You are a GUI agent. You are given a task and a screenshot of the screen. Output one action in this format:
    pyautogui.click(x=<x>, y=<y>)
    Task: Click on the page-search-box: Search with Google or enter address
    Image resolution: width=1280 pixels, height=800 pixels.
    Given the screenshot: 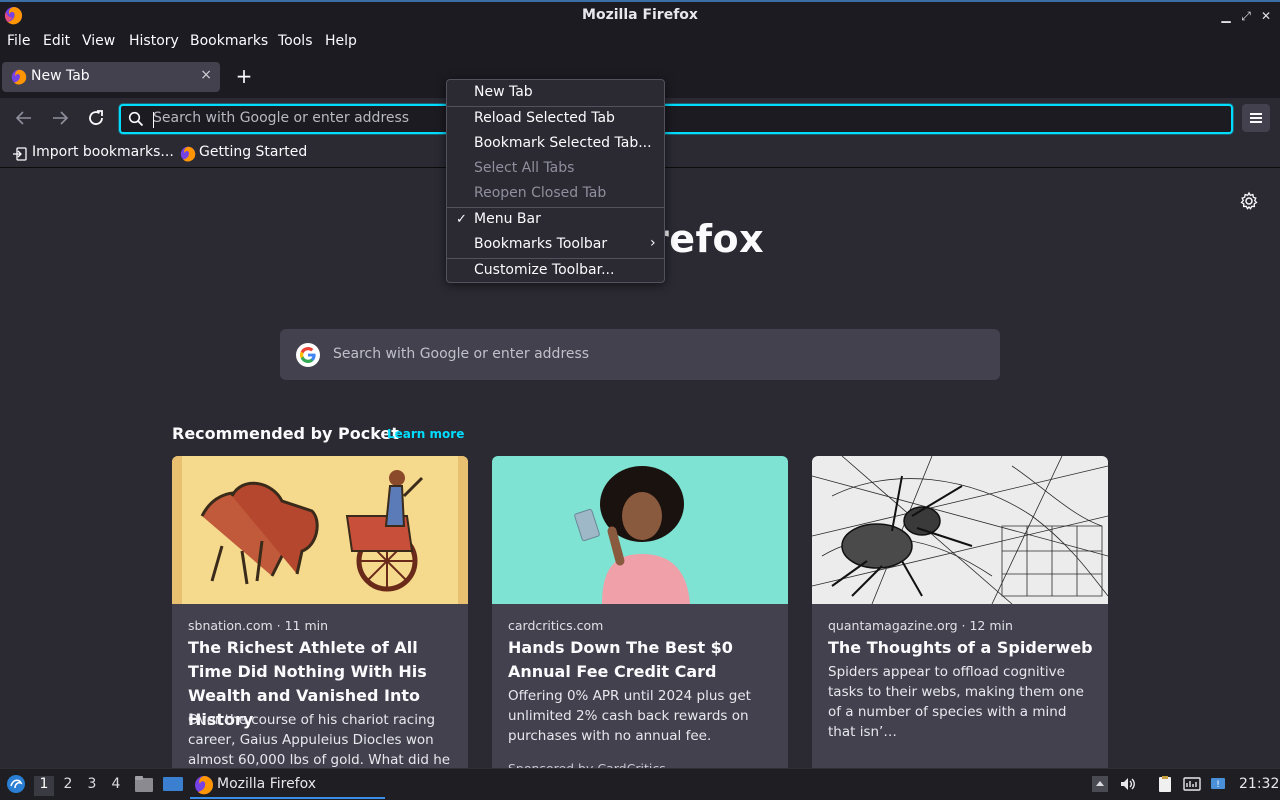 What is the action you would take?
    pyautogui.click(x=640, y=354)
    